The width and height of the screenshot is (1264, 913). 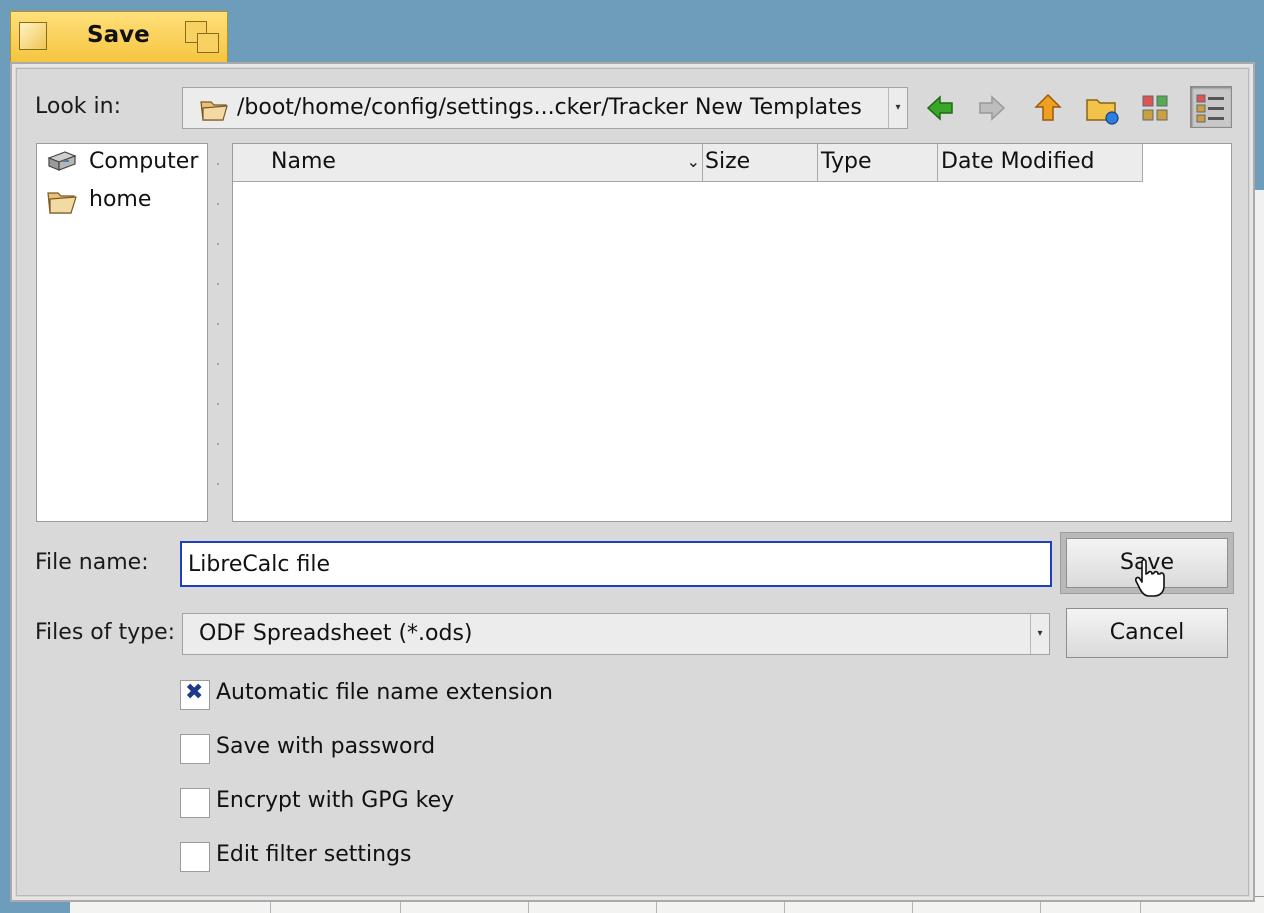 I want to click on column-header-size: Size, so click(x=760, y=163).